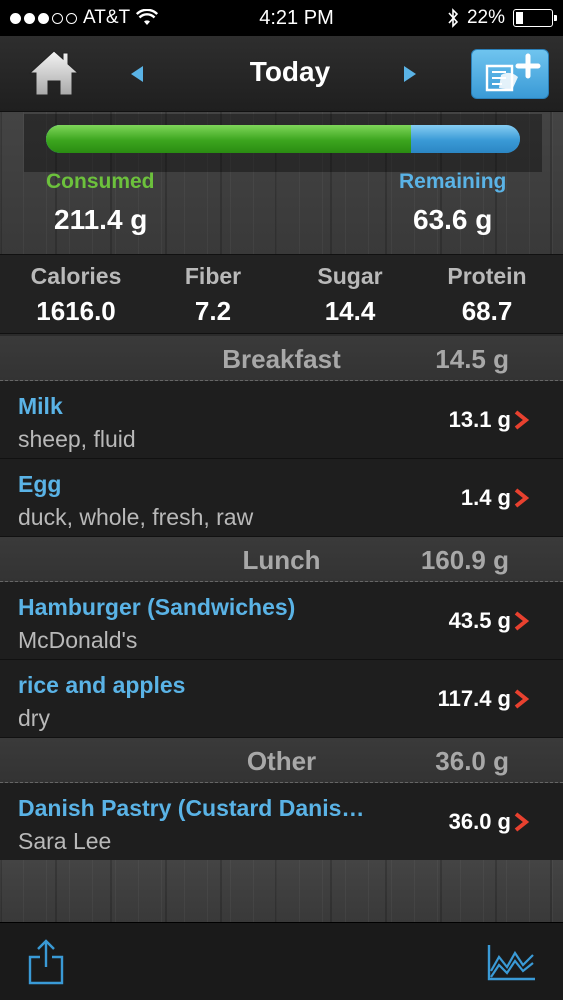 The image size is (563, 1000). I want to click on home-icon, so click(54, 73).